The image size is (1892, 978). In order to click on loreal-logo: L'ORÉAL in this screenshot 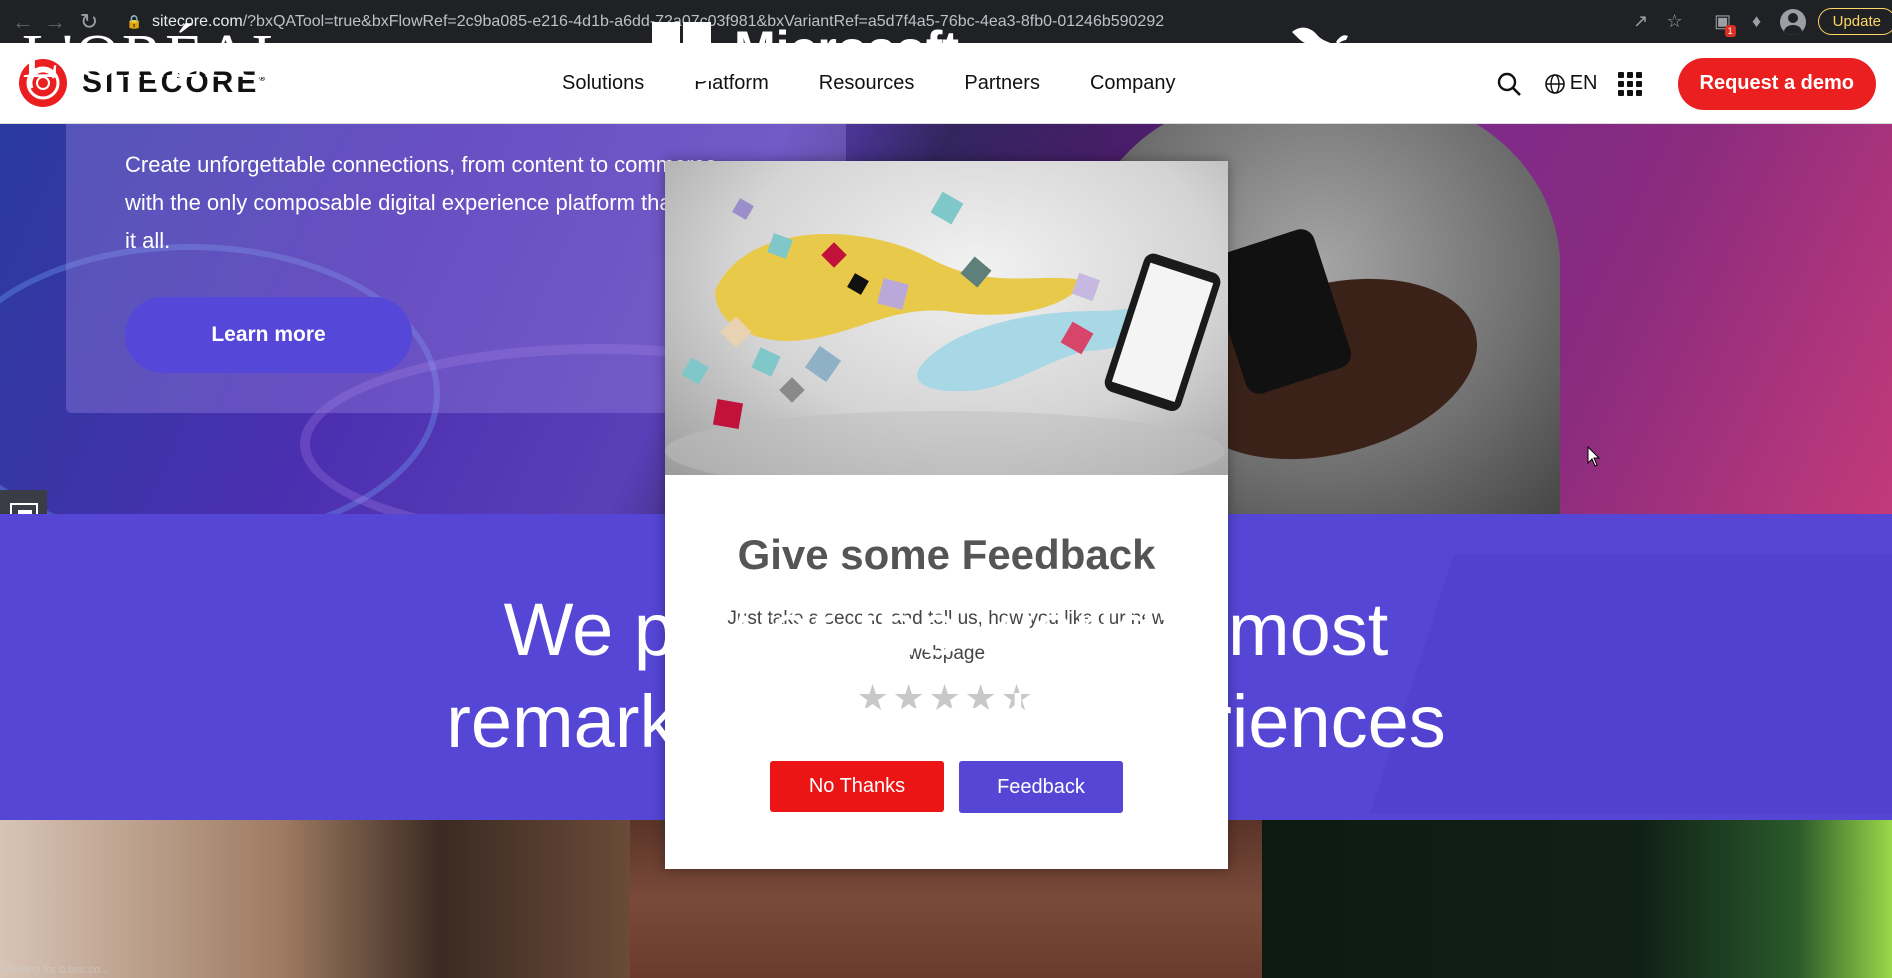, I will do `click(157, 57)`.